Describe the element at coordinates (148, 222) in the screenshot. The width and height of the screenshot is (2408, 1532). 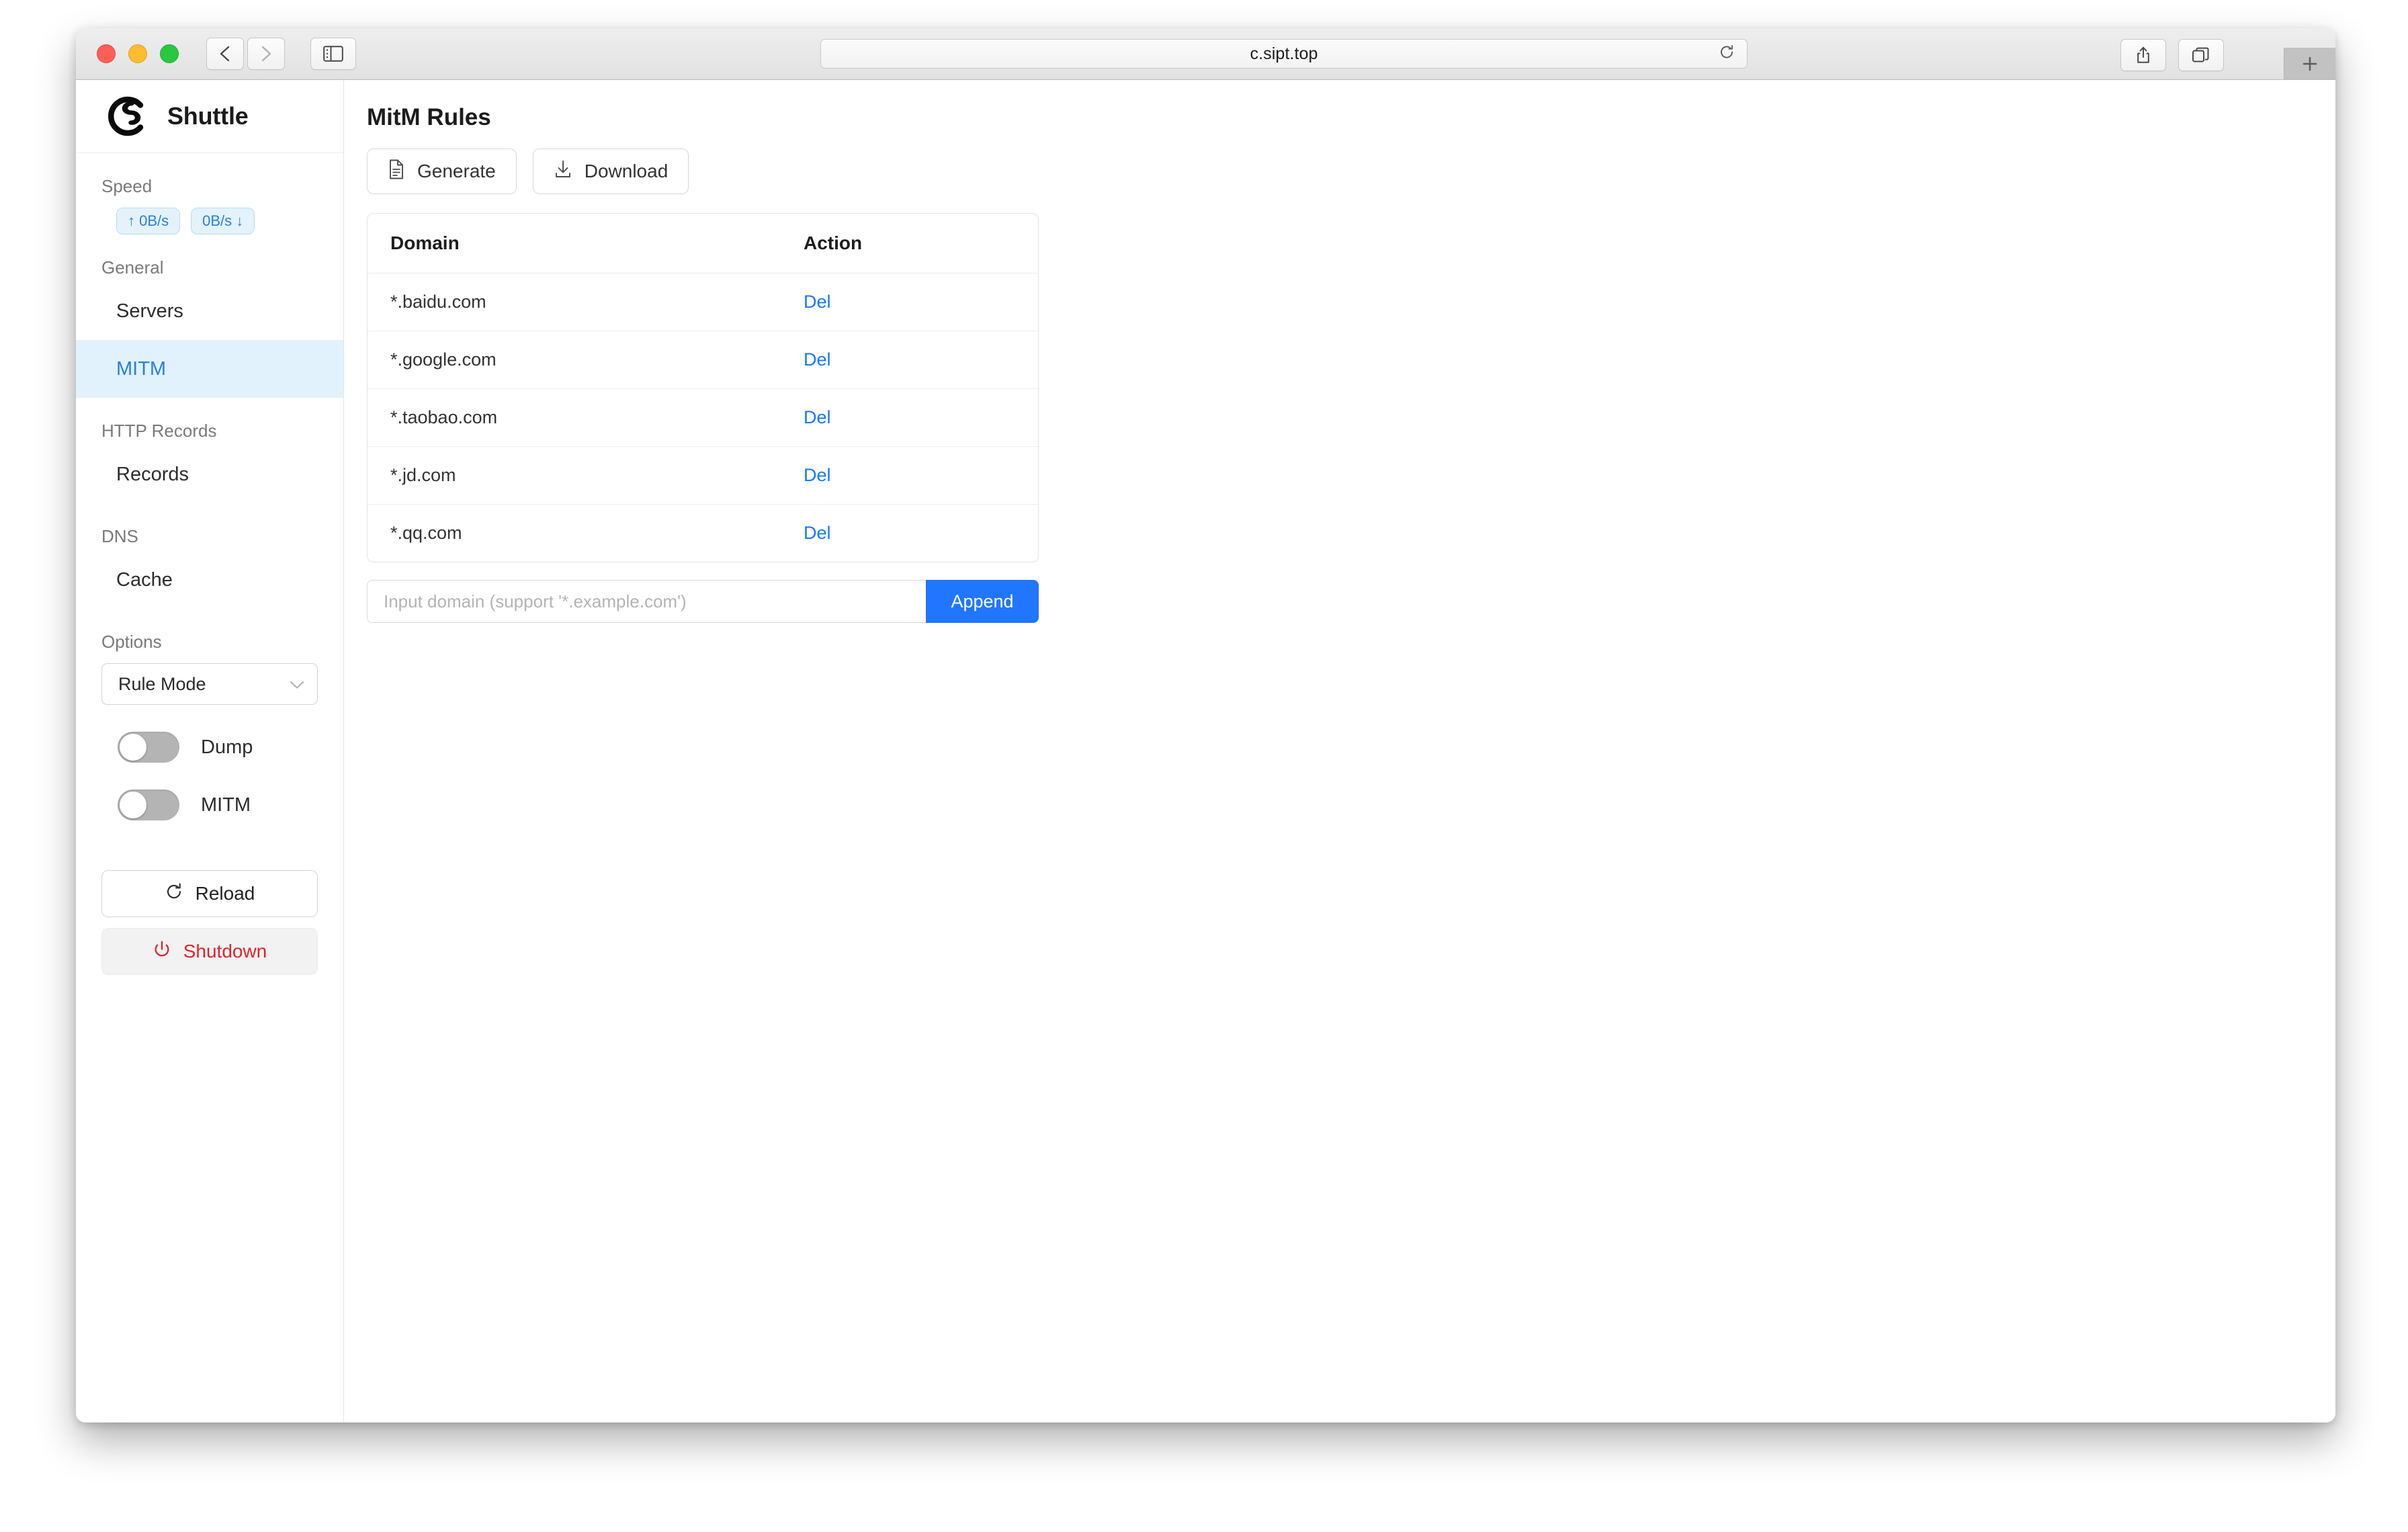
I see `upload-speed-badge: ↑ 0B/s` at that location.